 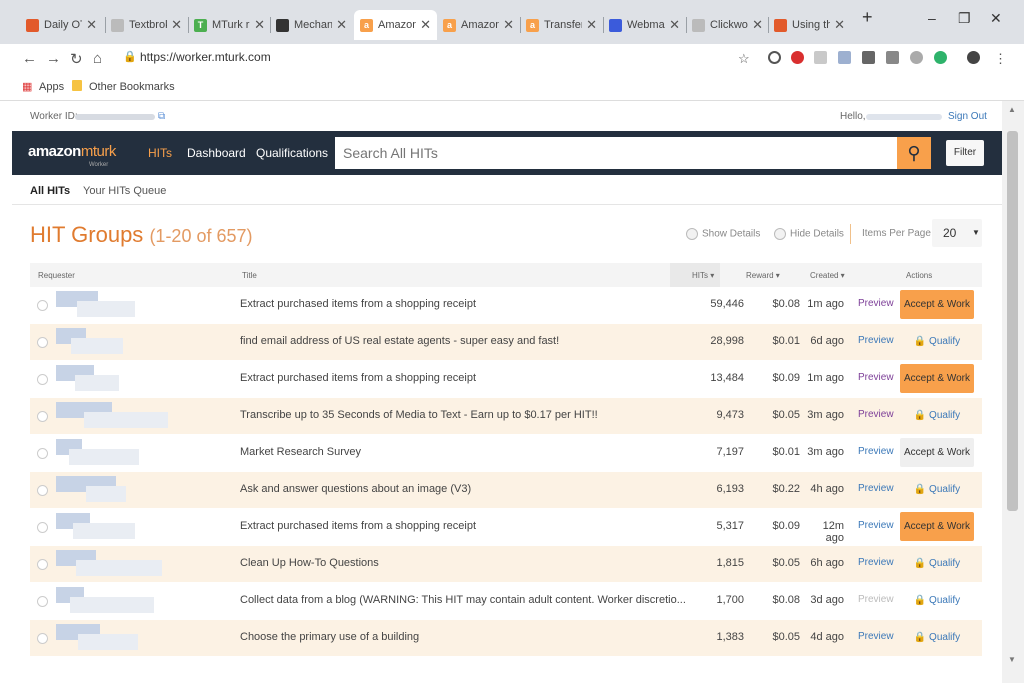 I want to click on nav-qualifications: Qualifications, so click(x=292, y=153).